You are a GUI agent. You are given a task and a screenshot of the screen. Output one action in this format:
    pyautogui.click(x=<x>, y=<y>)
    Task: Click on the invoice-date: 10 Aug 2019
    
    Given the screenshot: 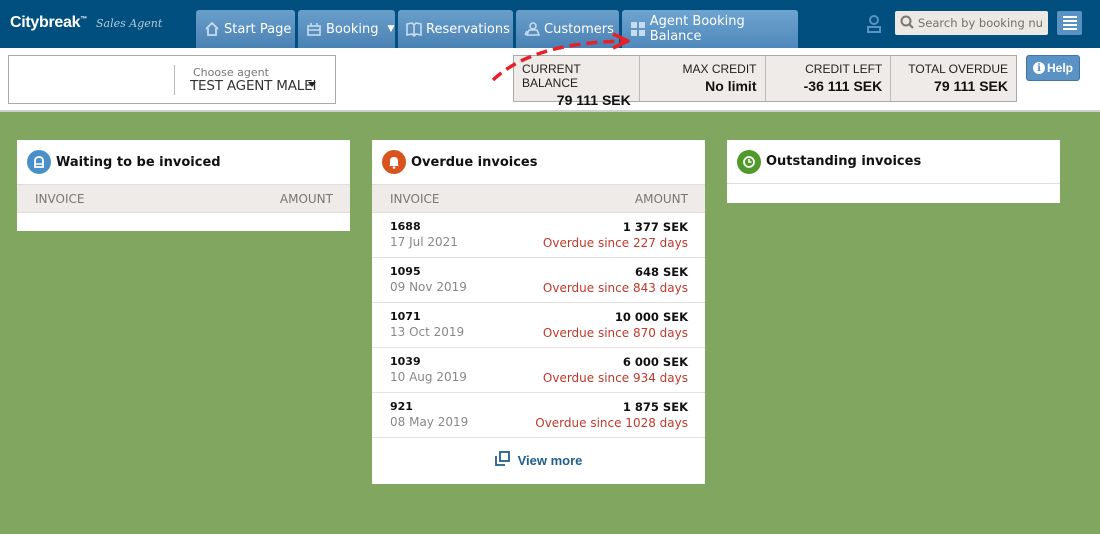 What is the action you would take?
    pyautogui.click(x=428, y=377)
    